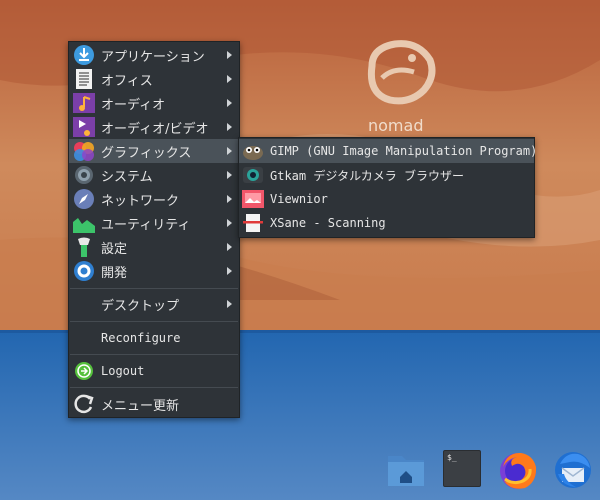  What do you see at coordinates (253, 223) in the screenshot?
I see `scanner-icon` at bounding box center [253, 223].